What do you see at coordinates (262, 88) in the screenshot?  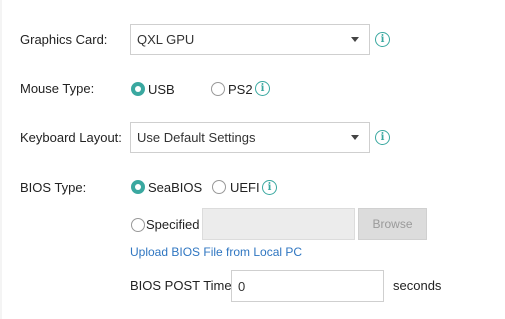 I see `mouse-type-info-icon: i` at bounding box center [262, 88].